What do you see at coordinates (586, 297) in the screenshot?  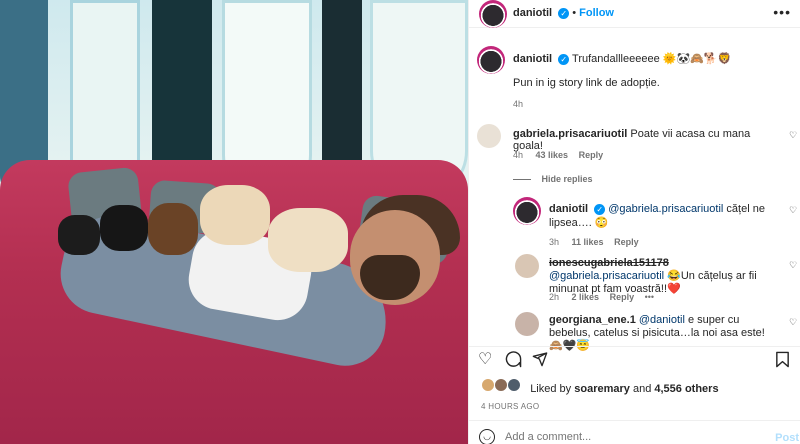 I see `reply-likes: 2 likes` at bounding box center [586, 297].